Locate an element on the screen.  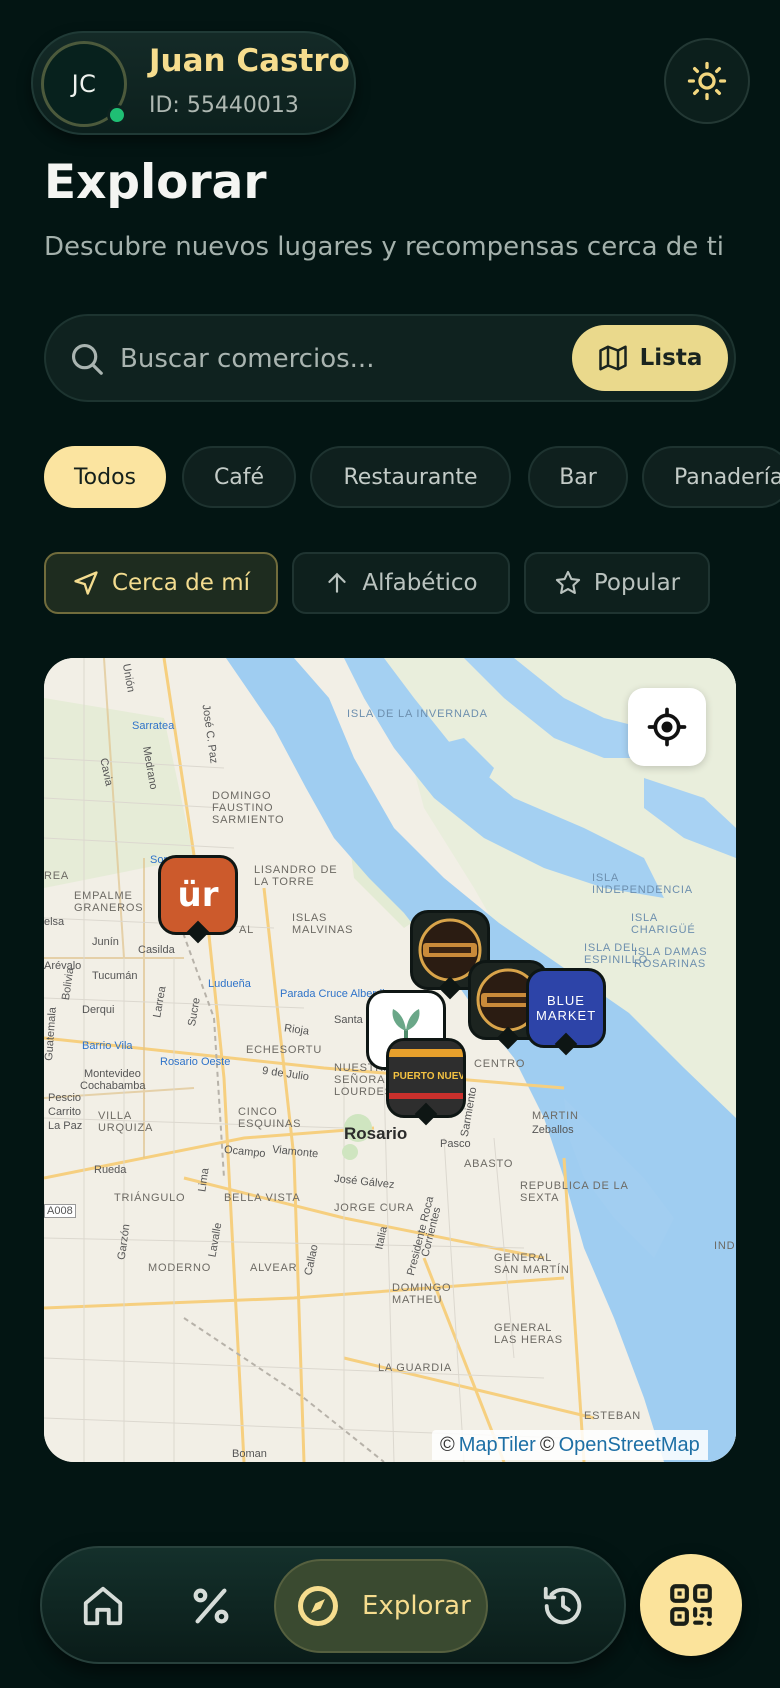
avatar-initials: JC is located at coordinates (84, 84).